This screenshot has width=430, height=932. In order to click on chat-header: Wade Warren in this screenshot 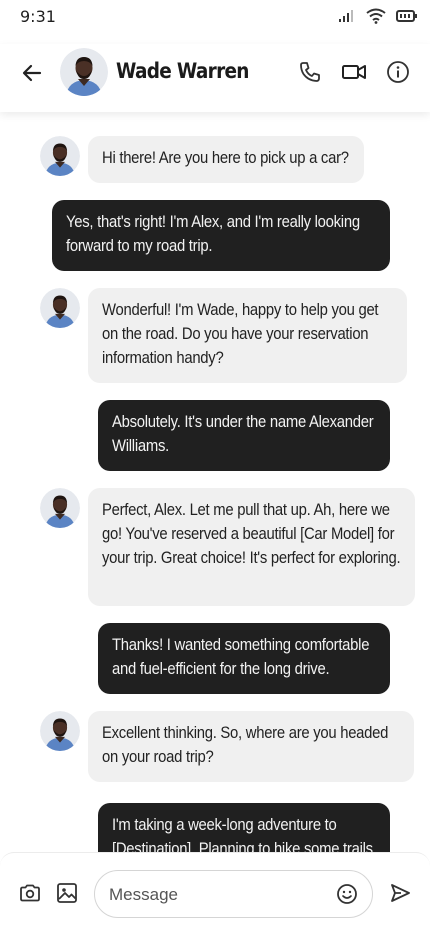, I will do `click(215, 78)`.